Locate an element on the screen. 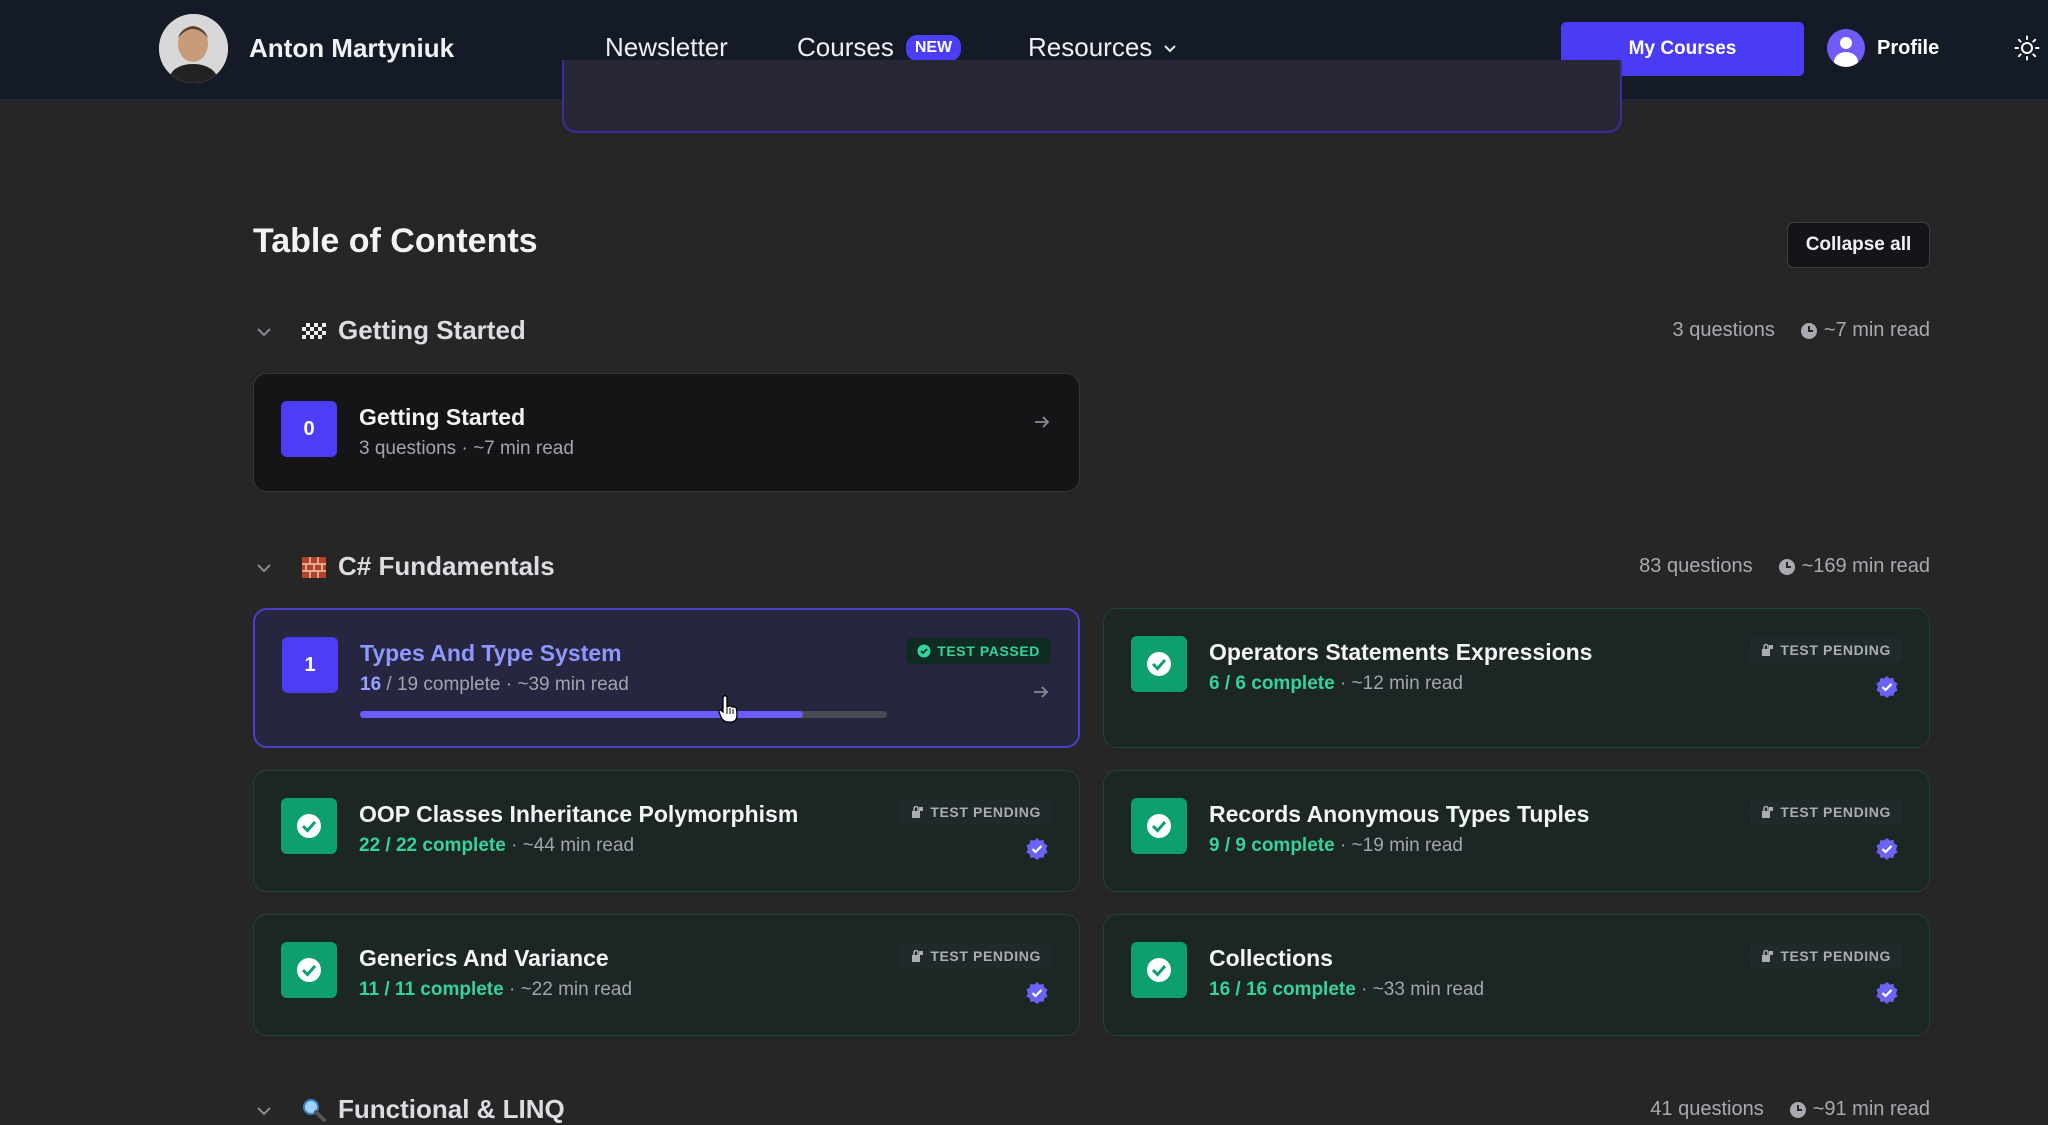 The image size is (2048, 1125). nav-courses: Courses NEW is located at coordinates (879, 47).